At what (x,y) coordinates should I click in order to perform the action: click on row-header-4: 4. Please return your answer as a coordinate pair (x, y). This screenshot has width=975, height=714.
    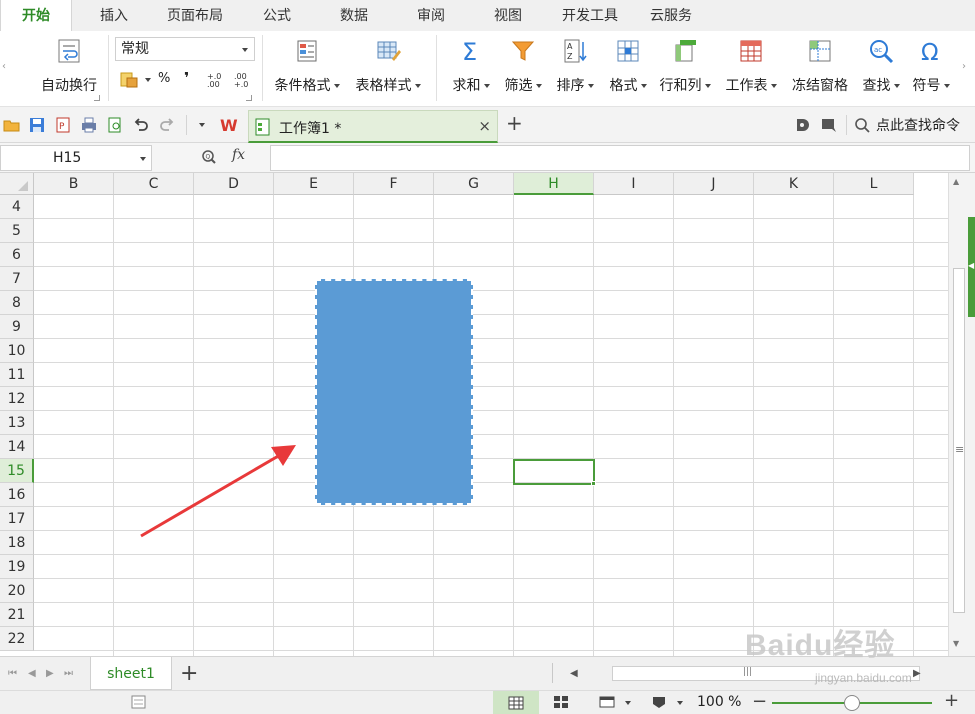
    Looking at the image, I should click on (17, 207).